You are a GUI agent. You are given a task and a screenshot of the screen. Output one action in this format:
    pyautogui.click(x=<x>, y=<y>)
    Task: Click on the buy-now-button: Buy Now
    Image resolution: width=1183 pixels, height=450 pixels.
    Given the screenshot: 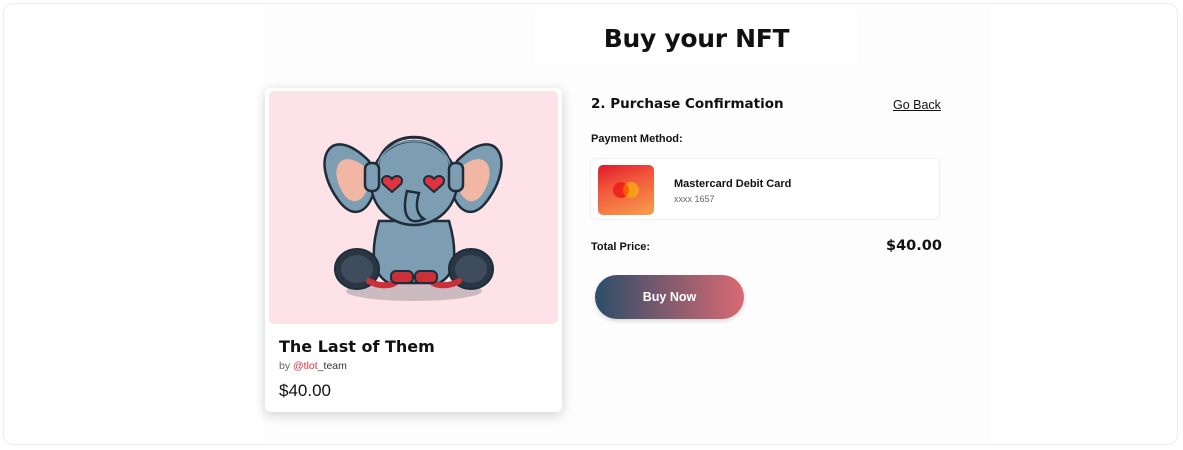 What is the action you would take?
    pyautogui.click(x=669, y=297)
    